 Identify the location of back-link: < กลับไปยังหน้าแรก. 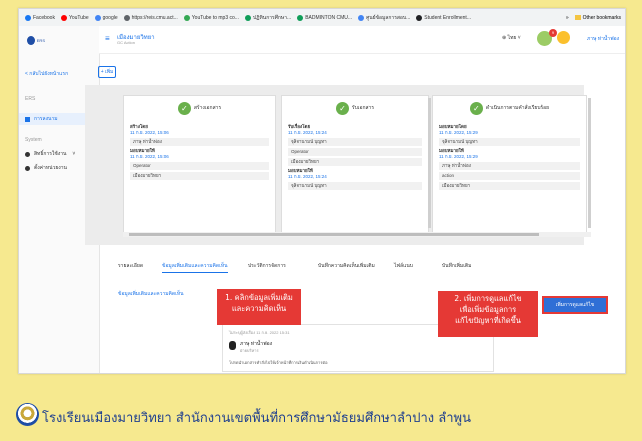
(46, 74).